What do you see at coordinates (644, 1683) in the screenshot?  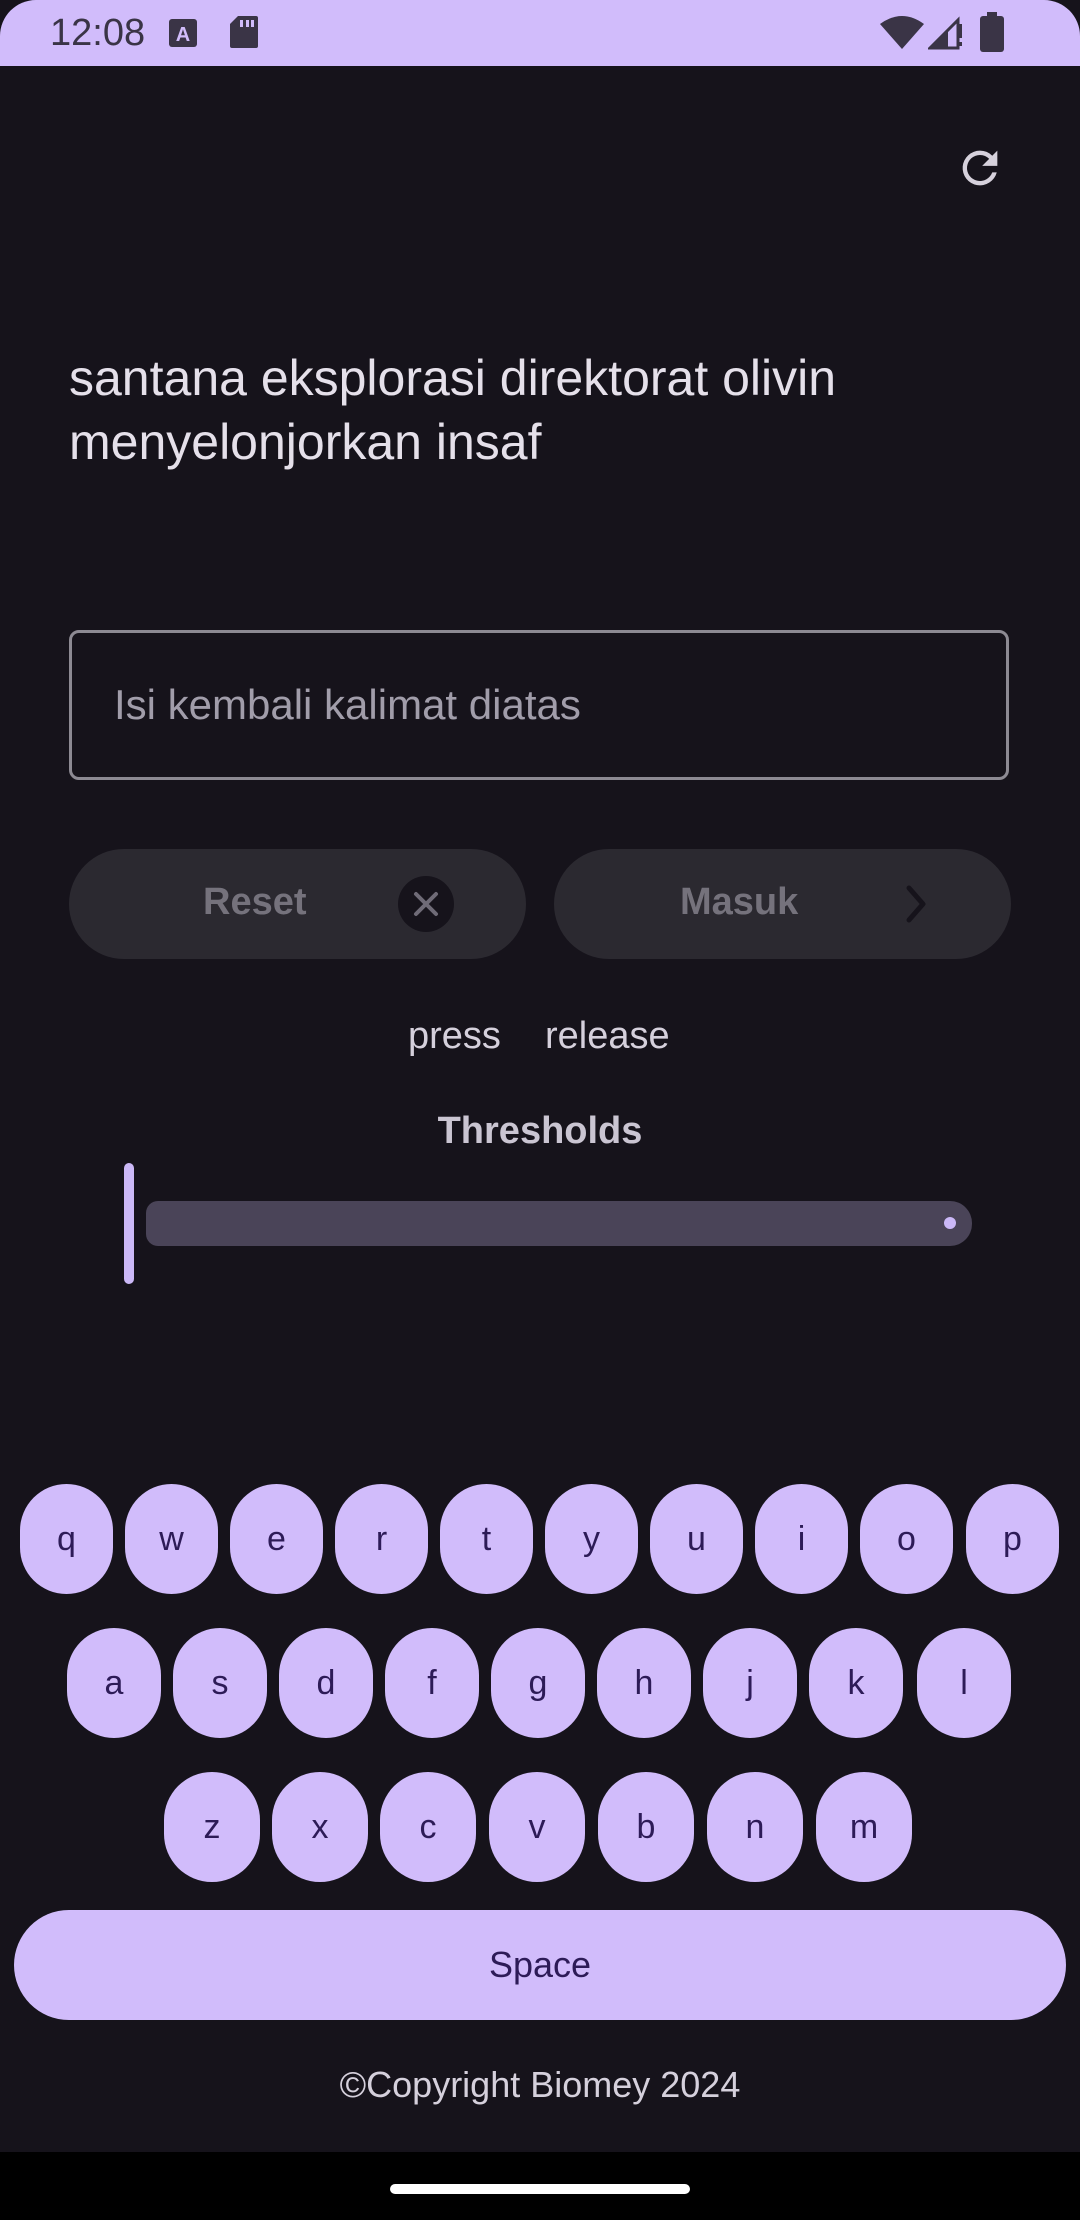 I see `key-h: h` at bounding box center [644, 1683].